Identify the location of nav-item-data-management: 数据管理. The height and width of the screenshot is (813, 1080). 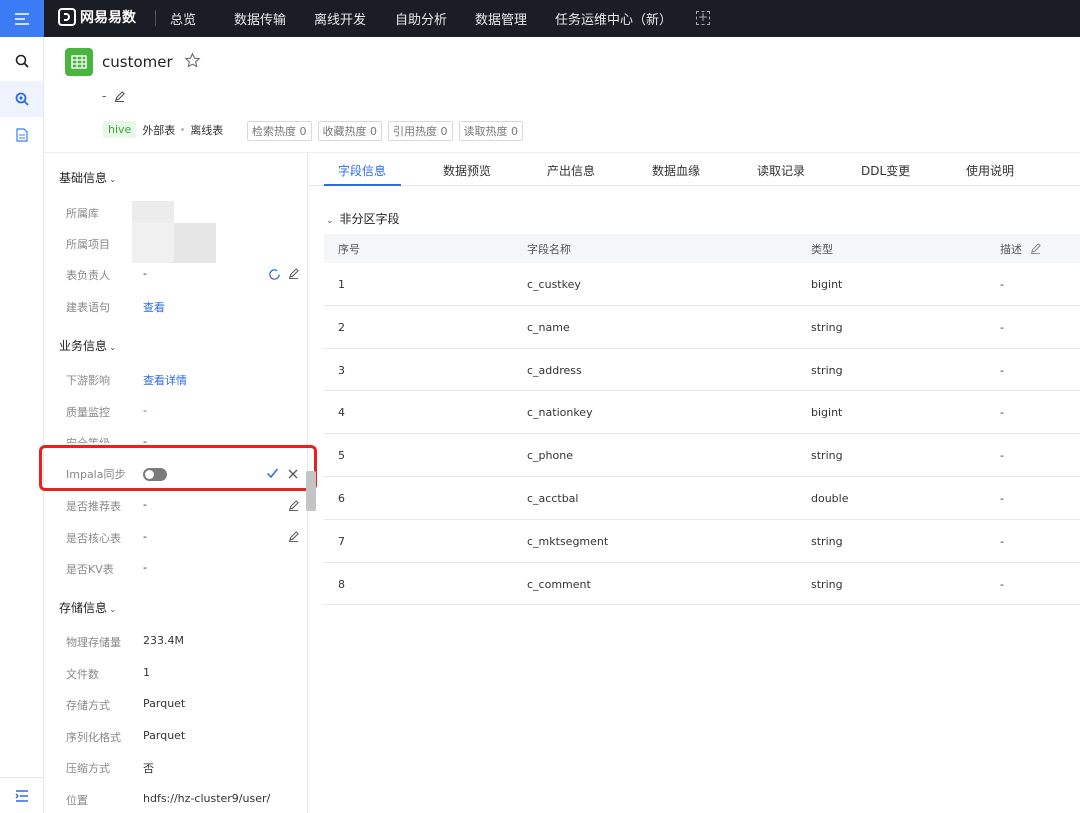
(501, 18).